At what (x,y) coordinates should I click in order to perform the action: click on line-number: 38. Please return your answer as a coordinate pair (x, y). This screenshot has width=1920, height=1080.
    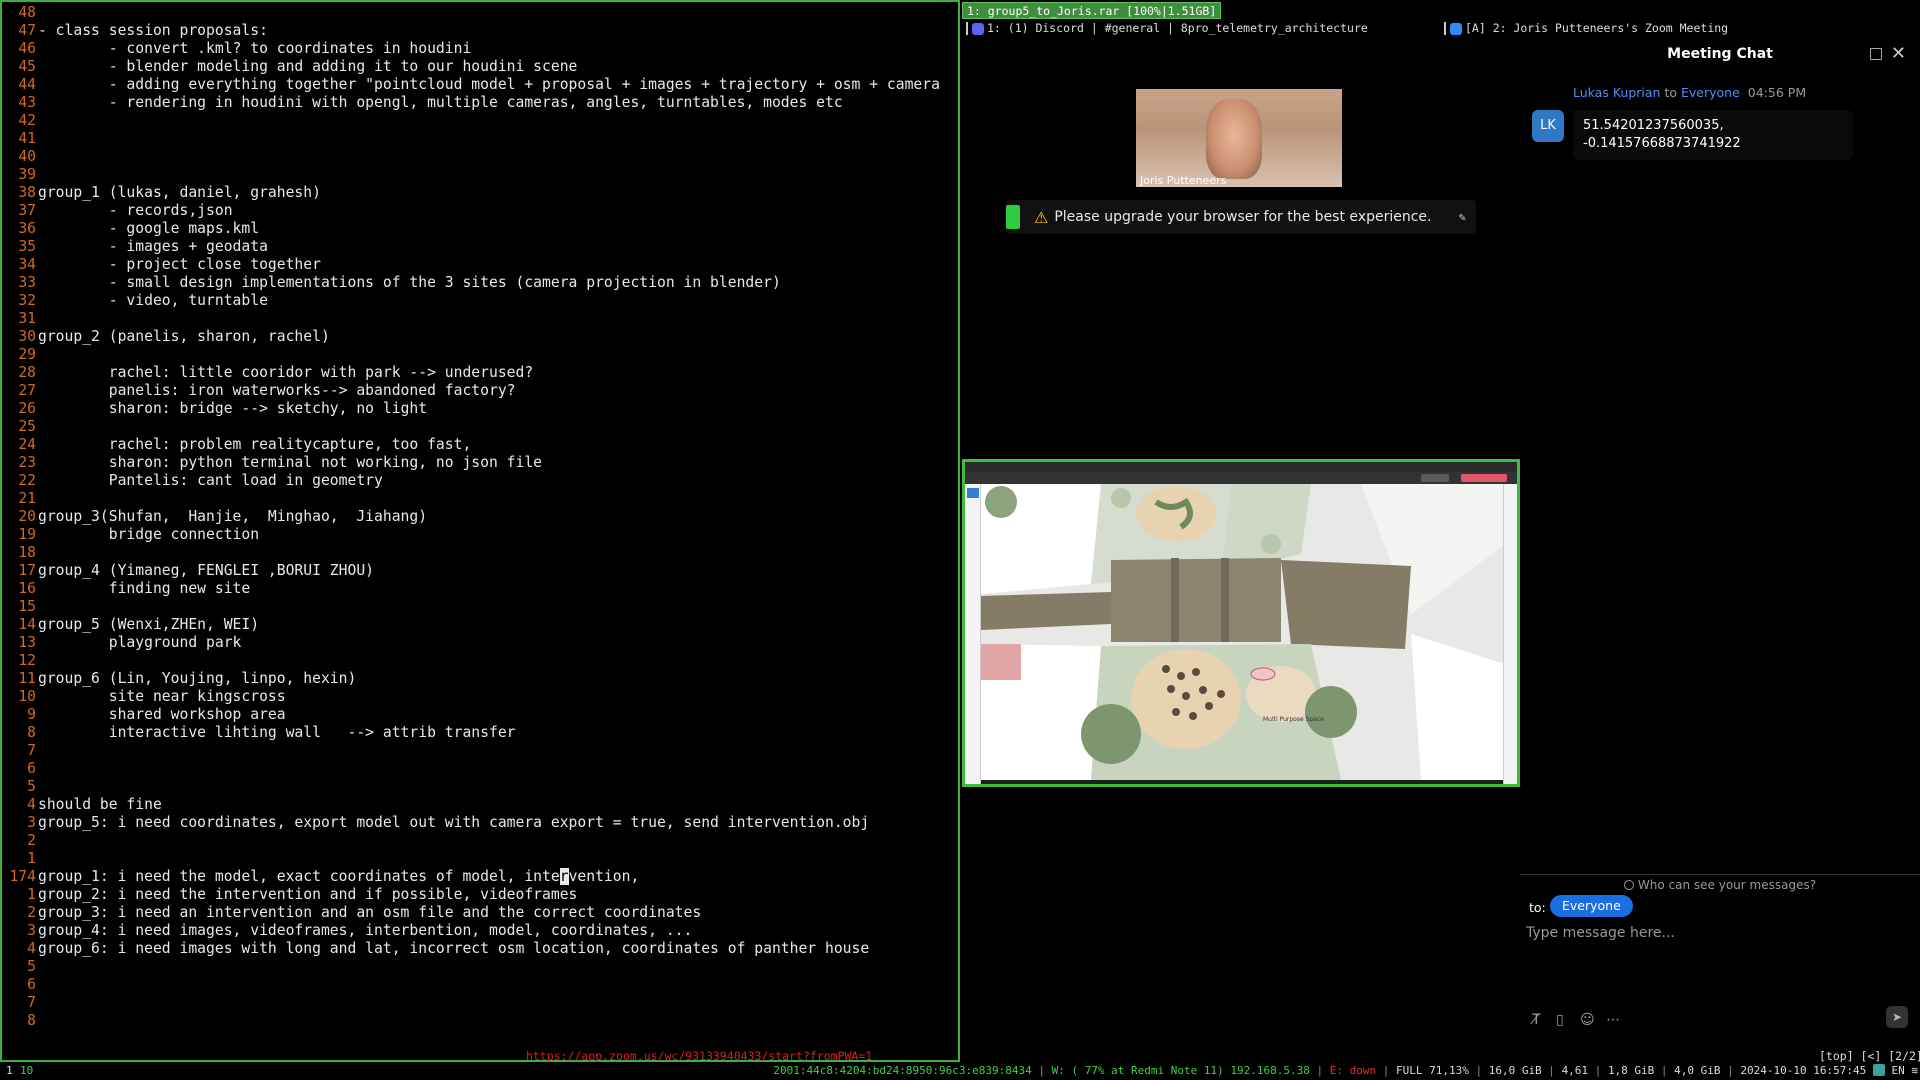
    Looking at the image, I should click on (27, 192).